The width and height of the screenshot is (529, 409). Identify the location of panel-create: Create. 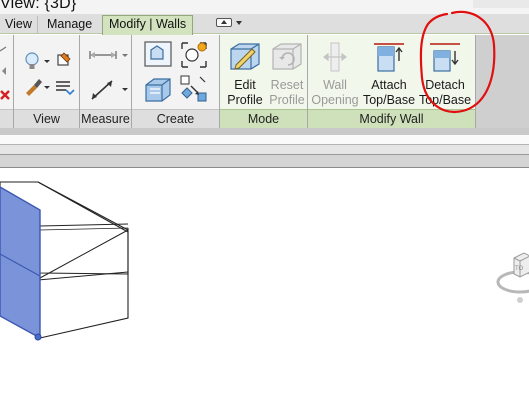
(176, 81).